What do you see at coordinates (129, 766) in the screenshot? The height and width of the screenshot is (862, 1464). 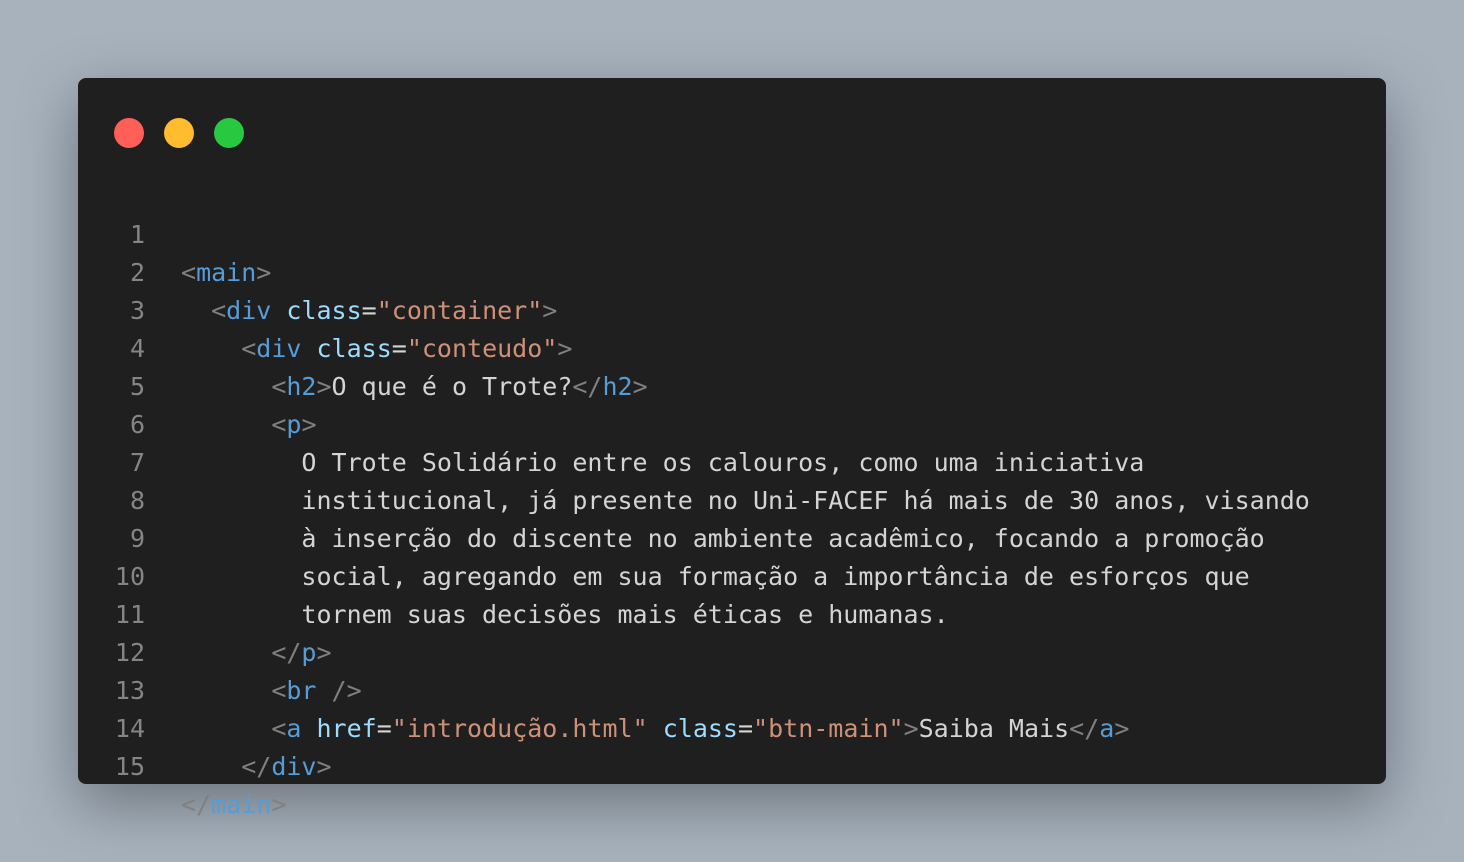 I see `line-number: 15` at bounding box center [129, 766].